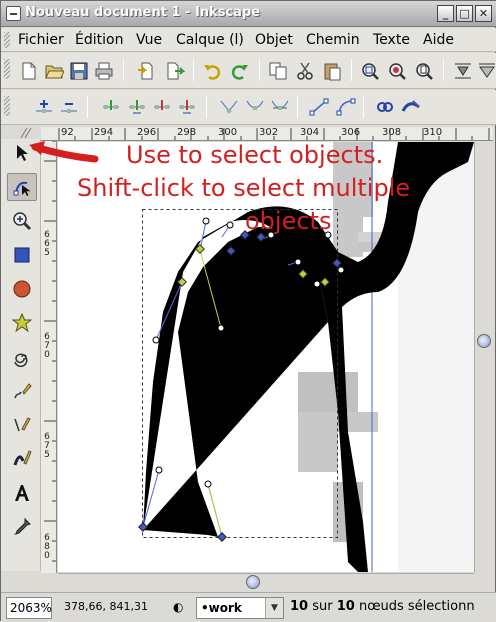  I want to click on dropper-icon, so click(22, 527).